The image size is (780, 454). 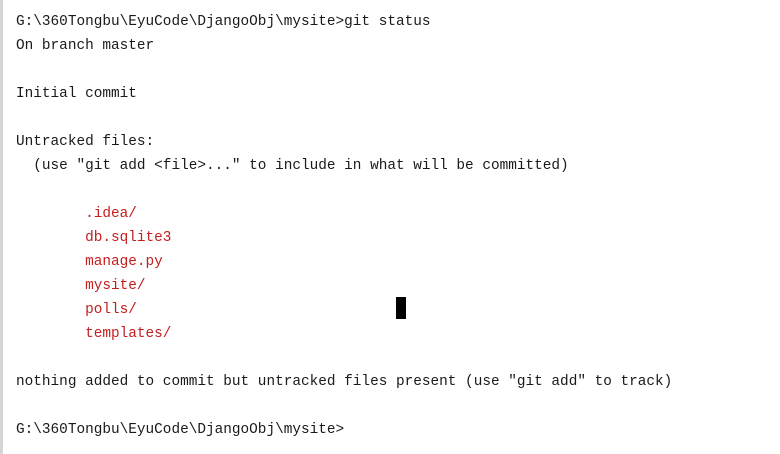 What do you see at coordinates (76, 94) in the screenshot?
I see `terminal-line-output: Initial commit` at bounding box center [76, 94].